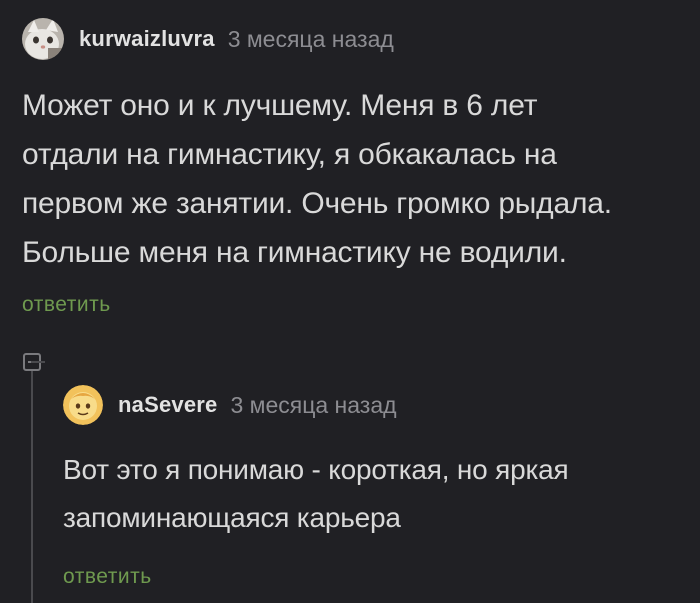 This screenshot has width=700, height=603. I want to click on emoji-face-avatar-icon, so click(83, 405).